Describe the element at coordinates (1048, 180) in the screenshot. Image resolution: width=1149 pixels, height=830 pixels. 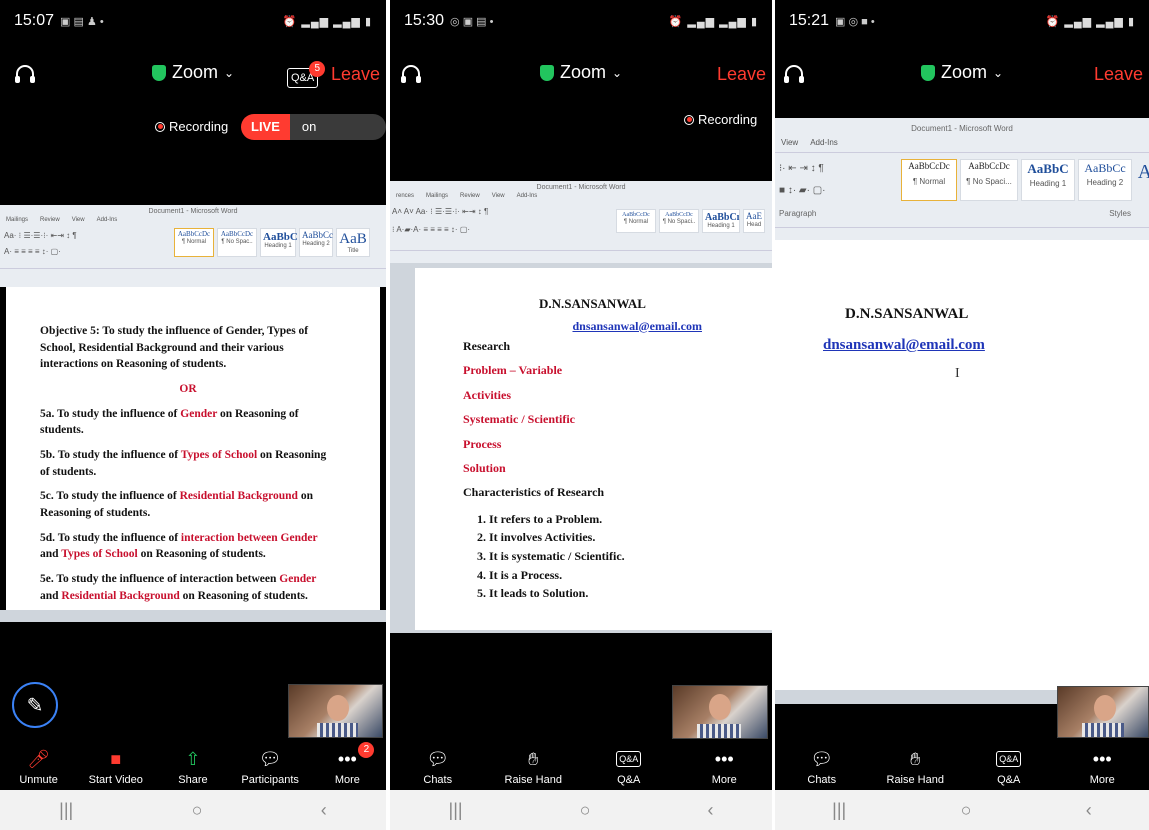
I see `style-heading-1: AaBbC Heading 1` at that location.